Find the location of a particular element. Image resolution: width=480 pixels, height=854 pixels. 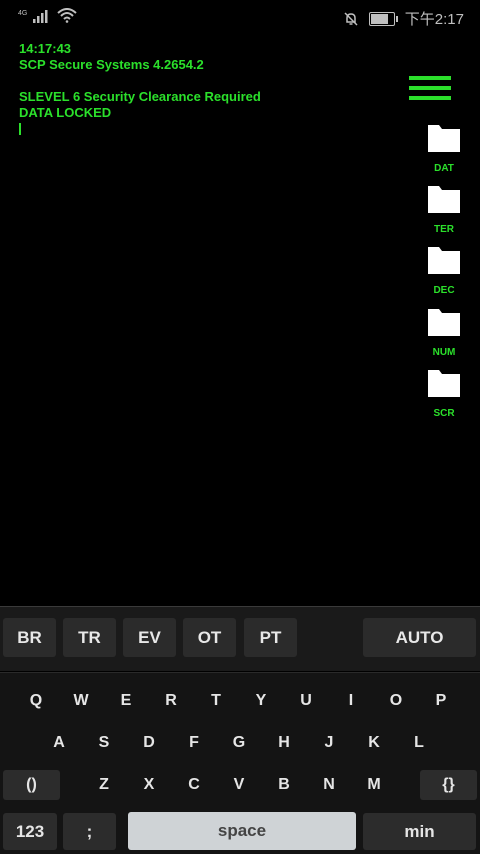

folder-label: DAT is located at coordinates (444, 168).